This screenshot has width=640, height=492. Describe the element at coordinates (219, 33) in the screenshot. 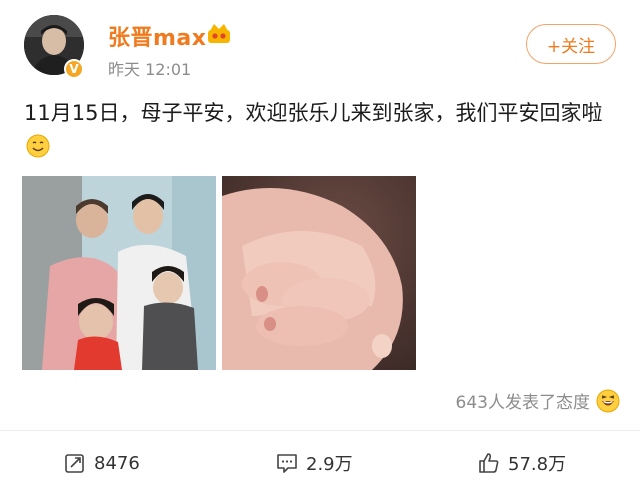

I see `crown-icon` at that location.